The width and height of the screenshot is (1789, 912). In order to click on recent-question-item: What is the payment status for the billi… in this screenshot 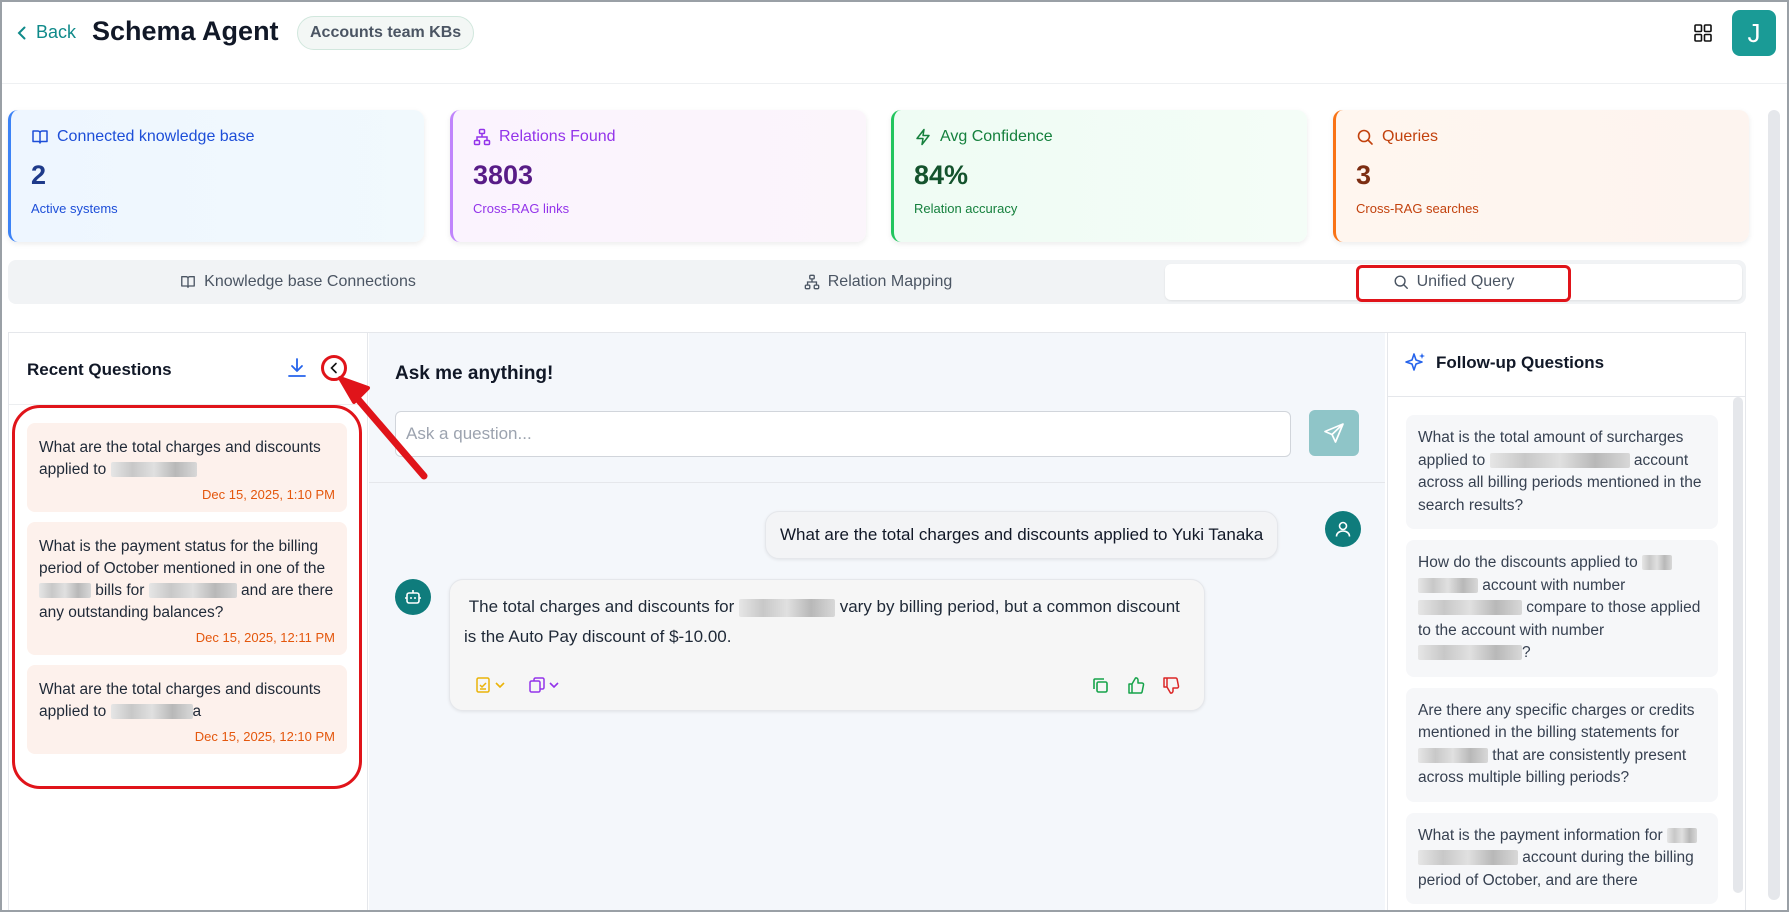, I will do `click(187, 588)`.